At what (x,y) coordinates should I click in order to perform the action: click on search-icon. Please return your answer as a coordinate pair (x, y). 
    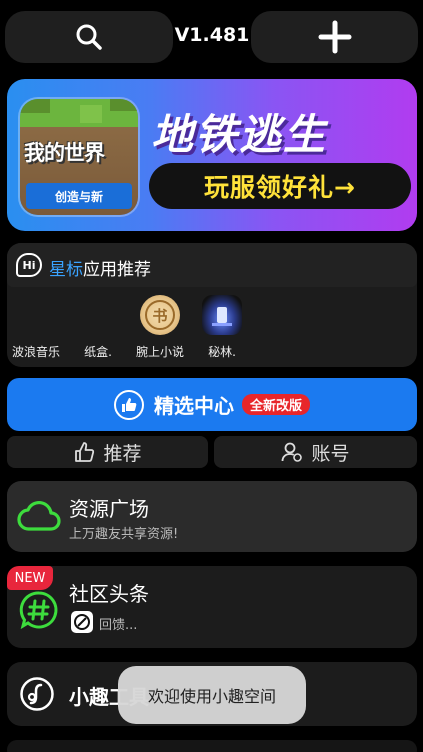
    Looking at the image, I should click on (89, 37).